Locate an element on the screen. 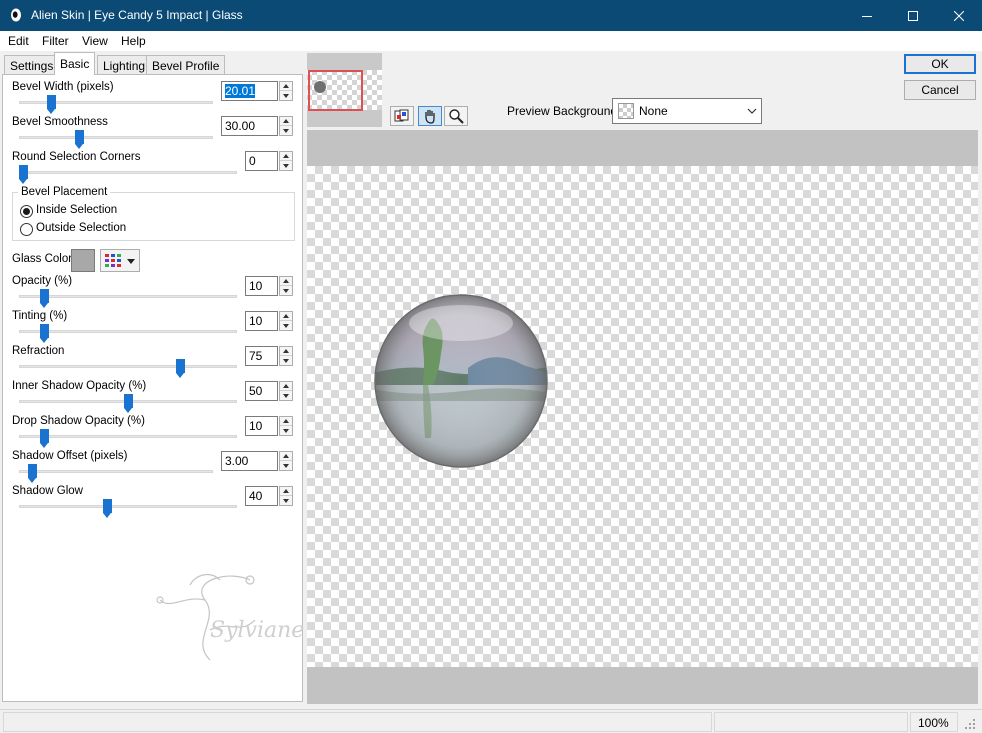 This screenshot has width=982, height=733. refraction-field: 75 is located at coordinates (261, 356).